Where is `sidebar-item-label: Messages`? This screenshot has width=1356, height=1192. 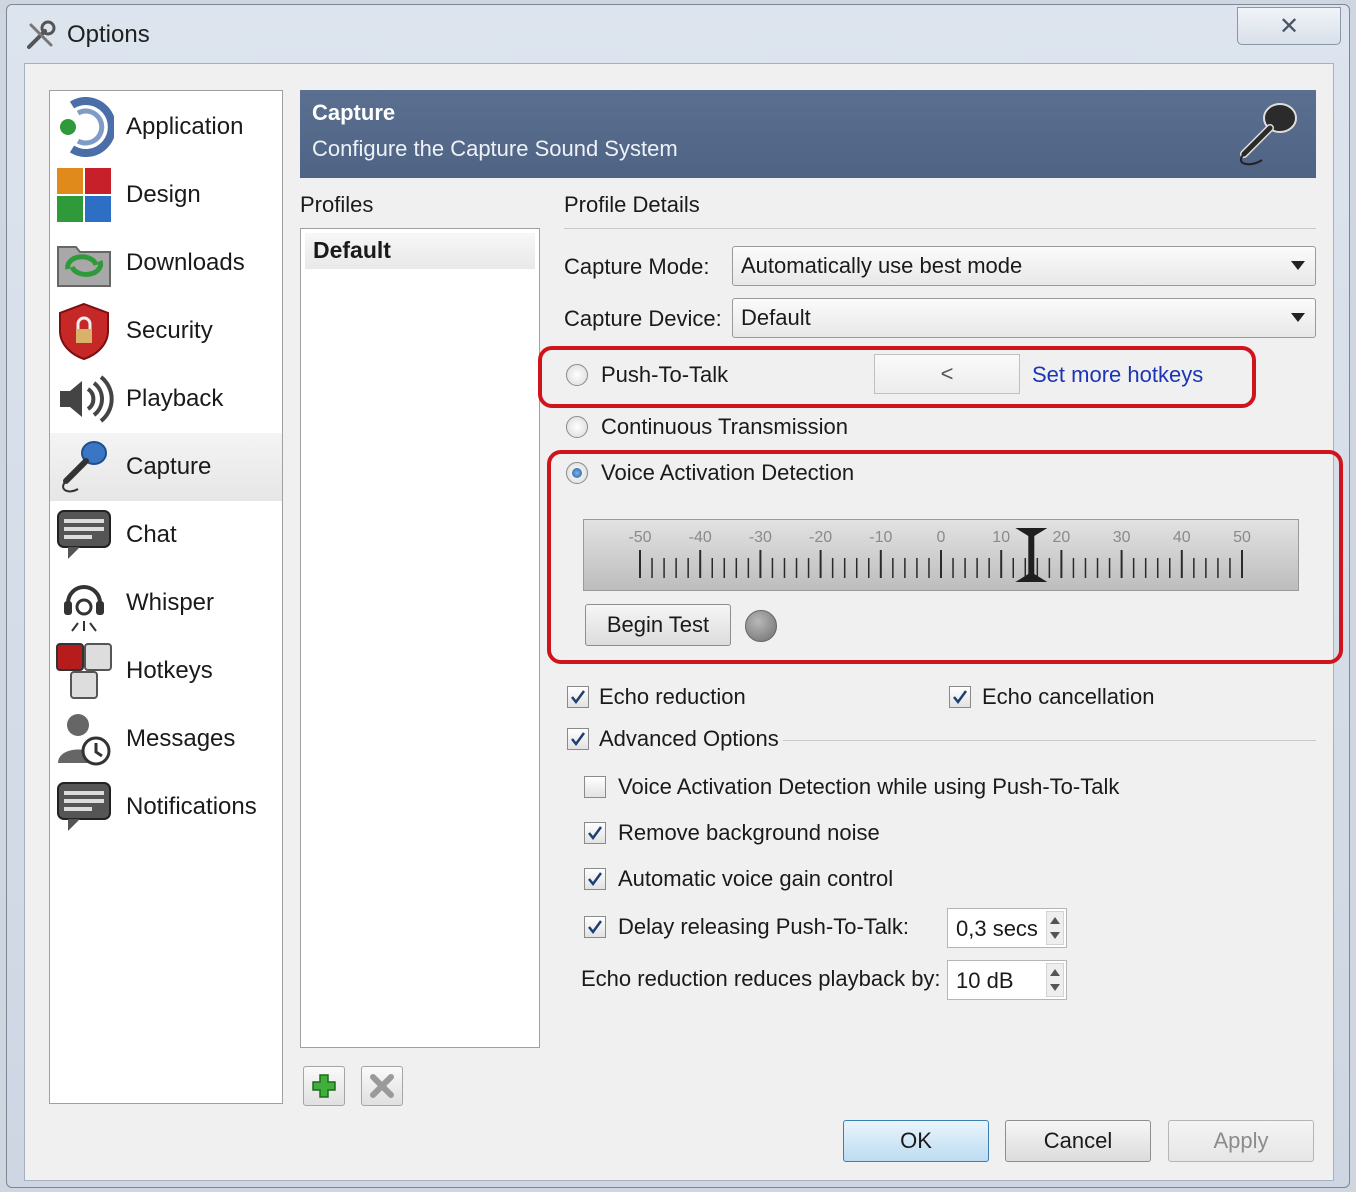
sidebar-item-label: Messages is located at coordinates (181, 738).